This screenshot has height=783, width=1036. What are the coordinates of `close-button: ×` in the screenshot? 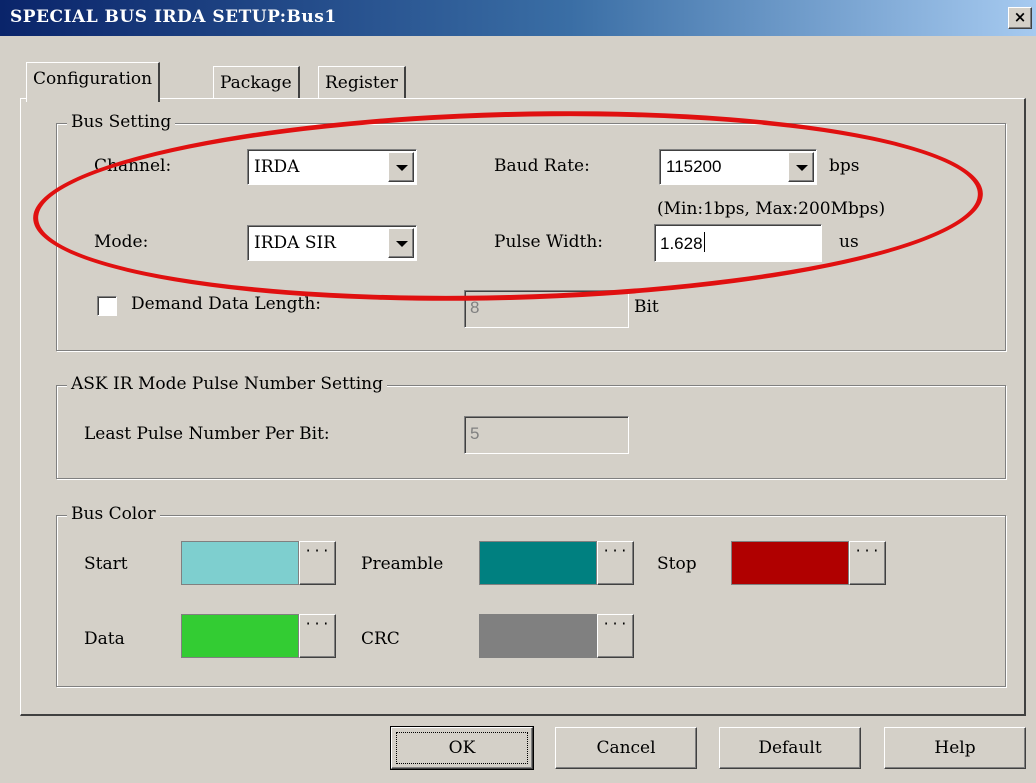 It's located at (1020, 18).